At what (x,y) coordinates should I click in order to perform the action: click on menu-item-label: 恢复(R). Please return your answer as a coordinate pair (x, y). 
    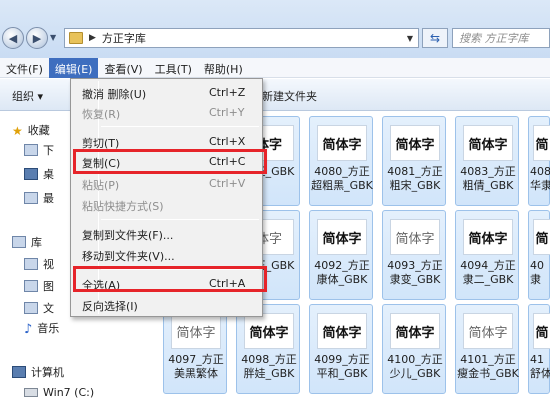
    Looking at the image, I should click on (101, 114).